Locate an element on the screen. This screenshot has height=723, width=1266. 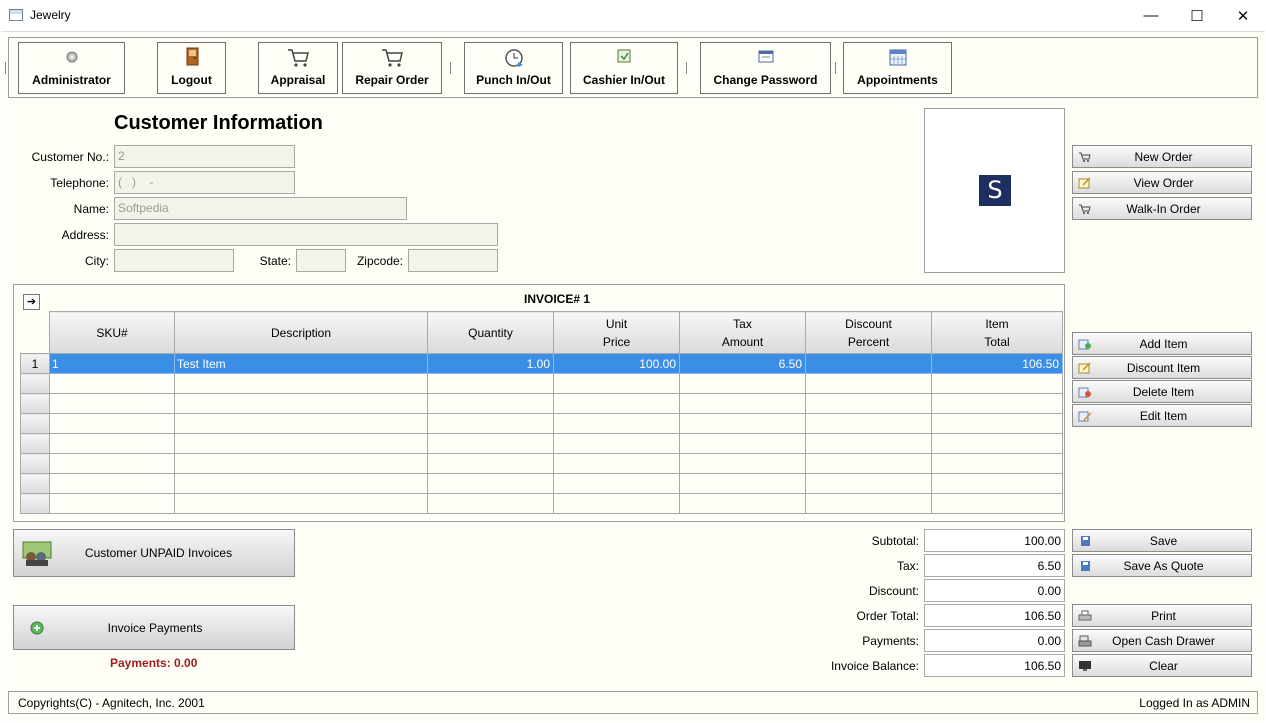
column-header-item-total: Item Total is located at coordinates (997, 332).